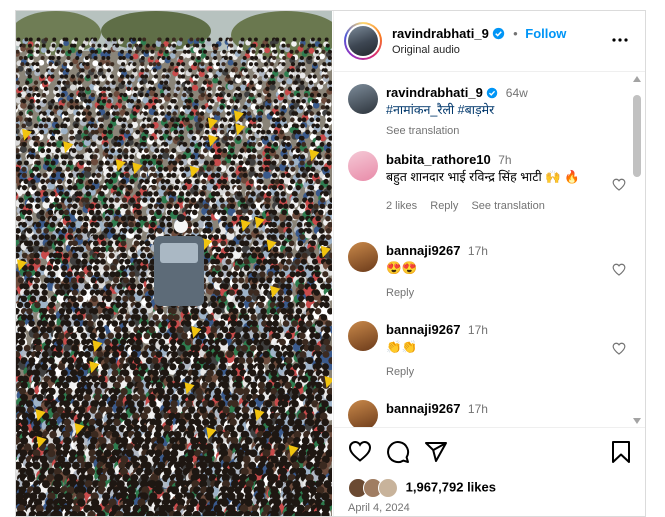 The width and height of the screenshot is (665, 517). I want to click on scroll-down-icon, so click(637, 421).